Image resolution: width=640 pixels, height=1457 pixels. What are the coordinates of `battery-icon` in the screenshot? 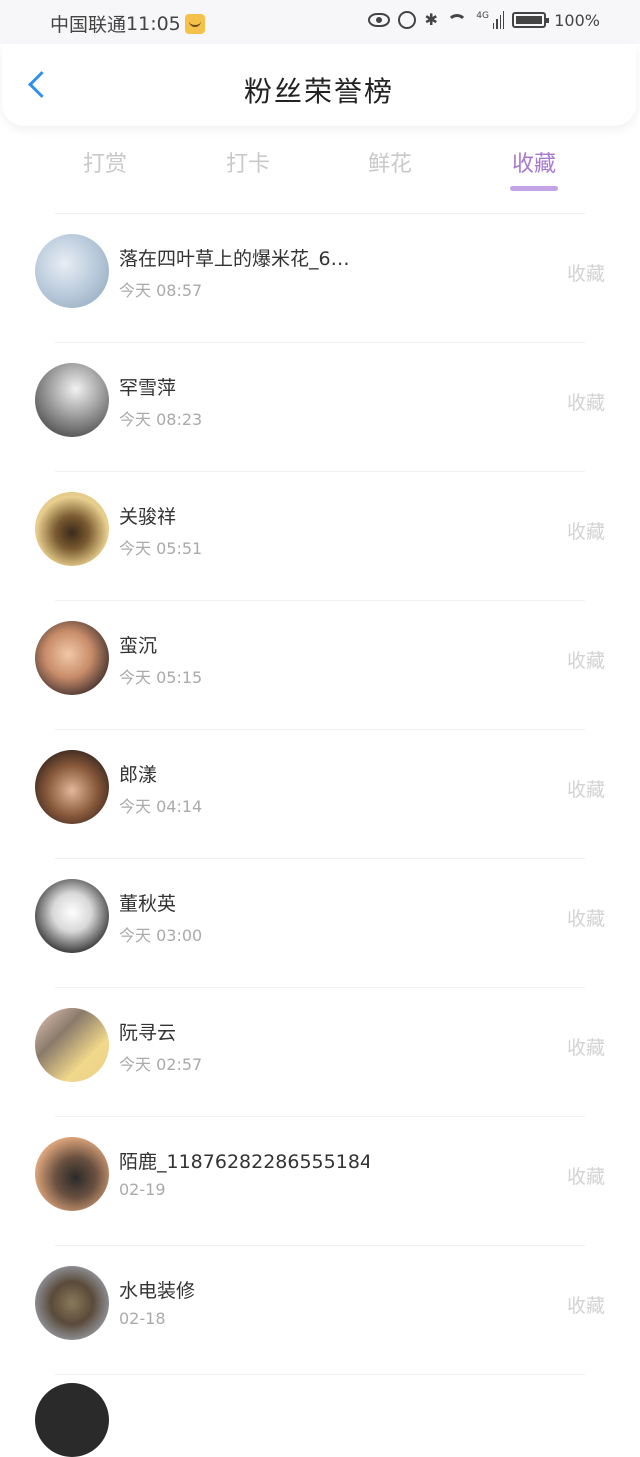 It's located at (531, 20).